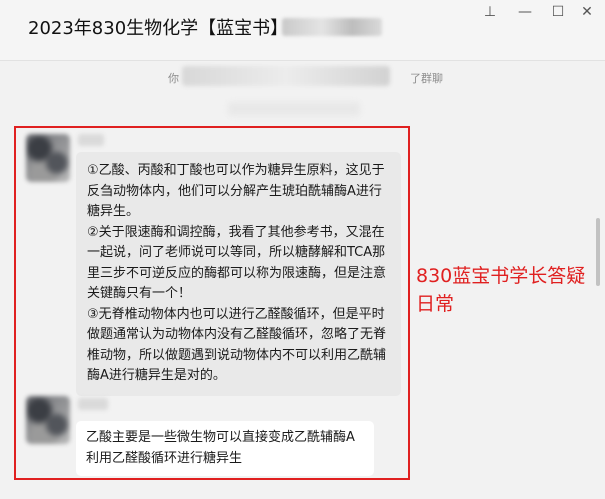 The image size is (605, 499). What do you see at coordinates (332, 27) in the screenshot?
I see `redacted-title-suffix` at bounding box center [332, 27].